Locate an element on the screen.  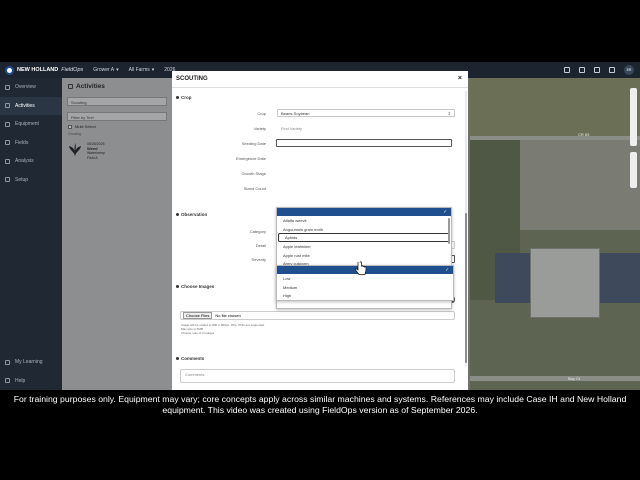
sidebar-item-label: Setup is located at coordinates (22, 179).